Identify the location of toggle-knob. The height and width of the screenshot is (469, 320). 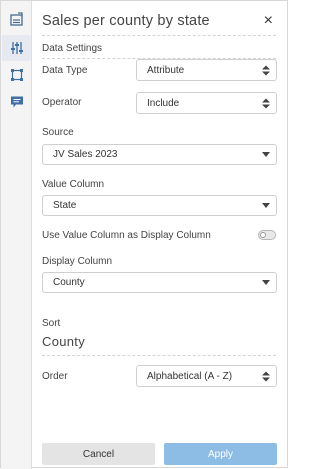
(263, 235).